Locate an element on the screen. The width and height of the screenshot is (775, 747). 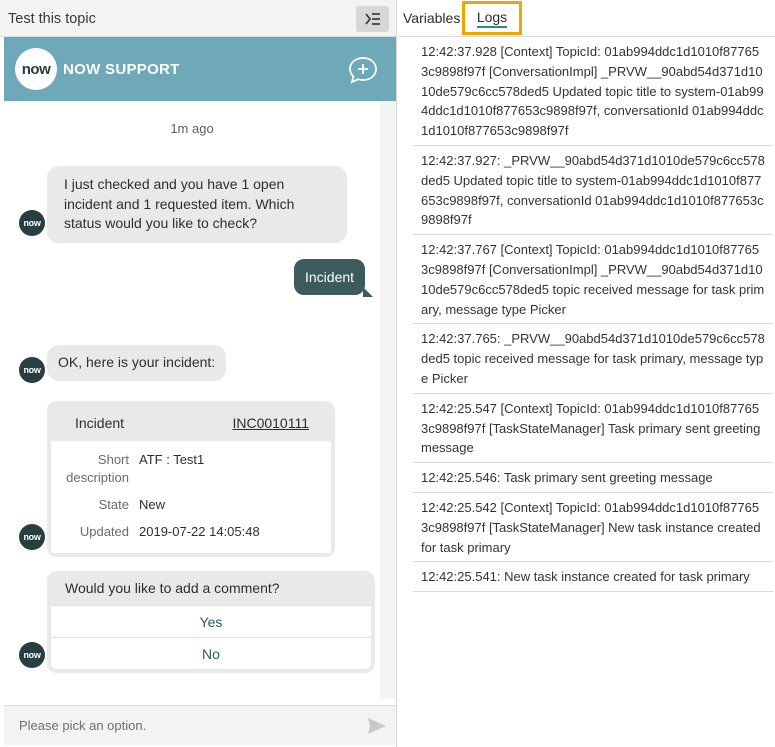
user-message: Incident is located at coordinates (330, 277).